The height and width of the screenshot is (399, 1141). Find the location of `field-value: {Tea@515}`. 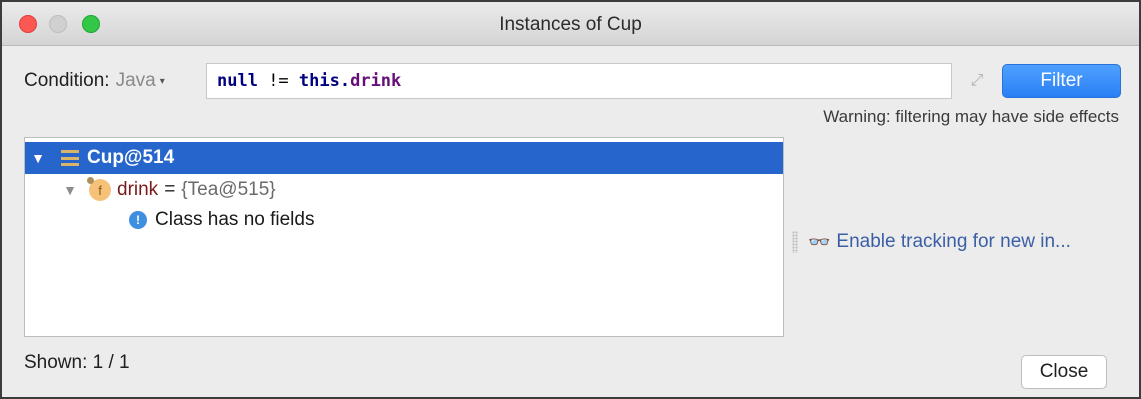

field-value: {Tea@515} is located at coordinates (228, 189).